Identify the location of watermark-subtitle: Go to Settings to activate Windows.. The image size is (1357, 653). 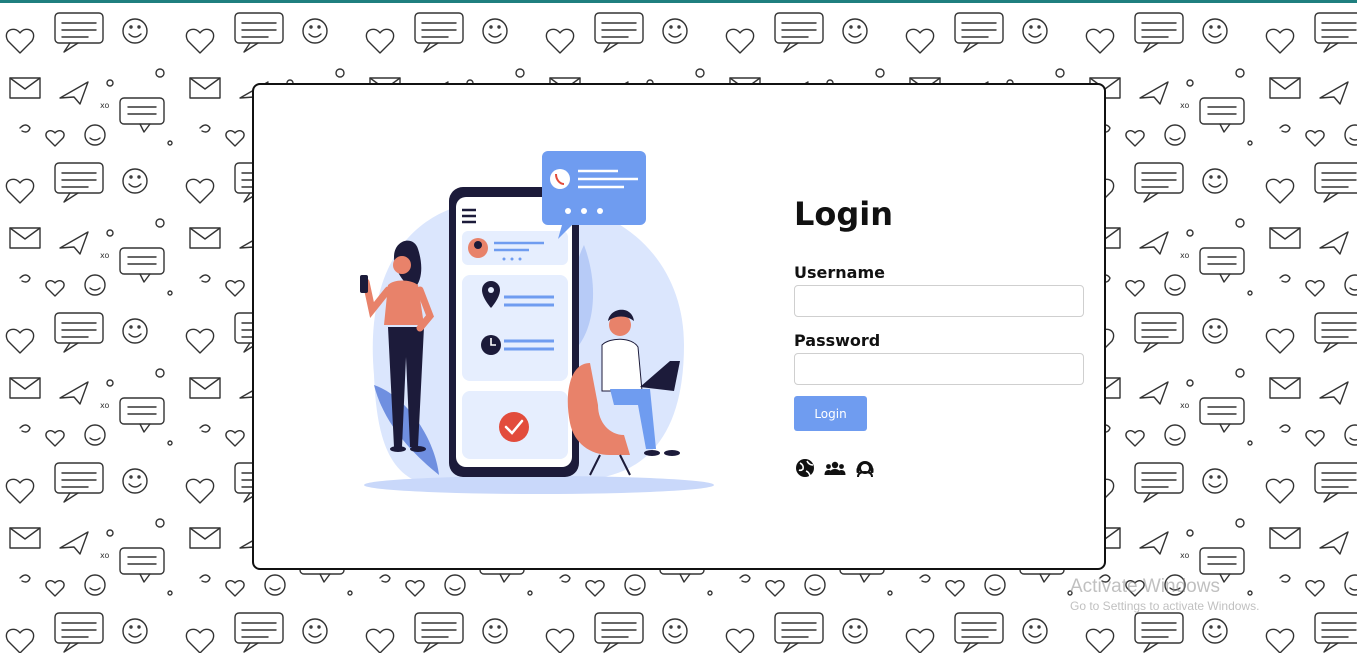
(1165, 606).